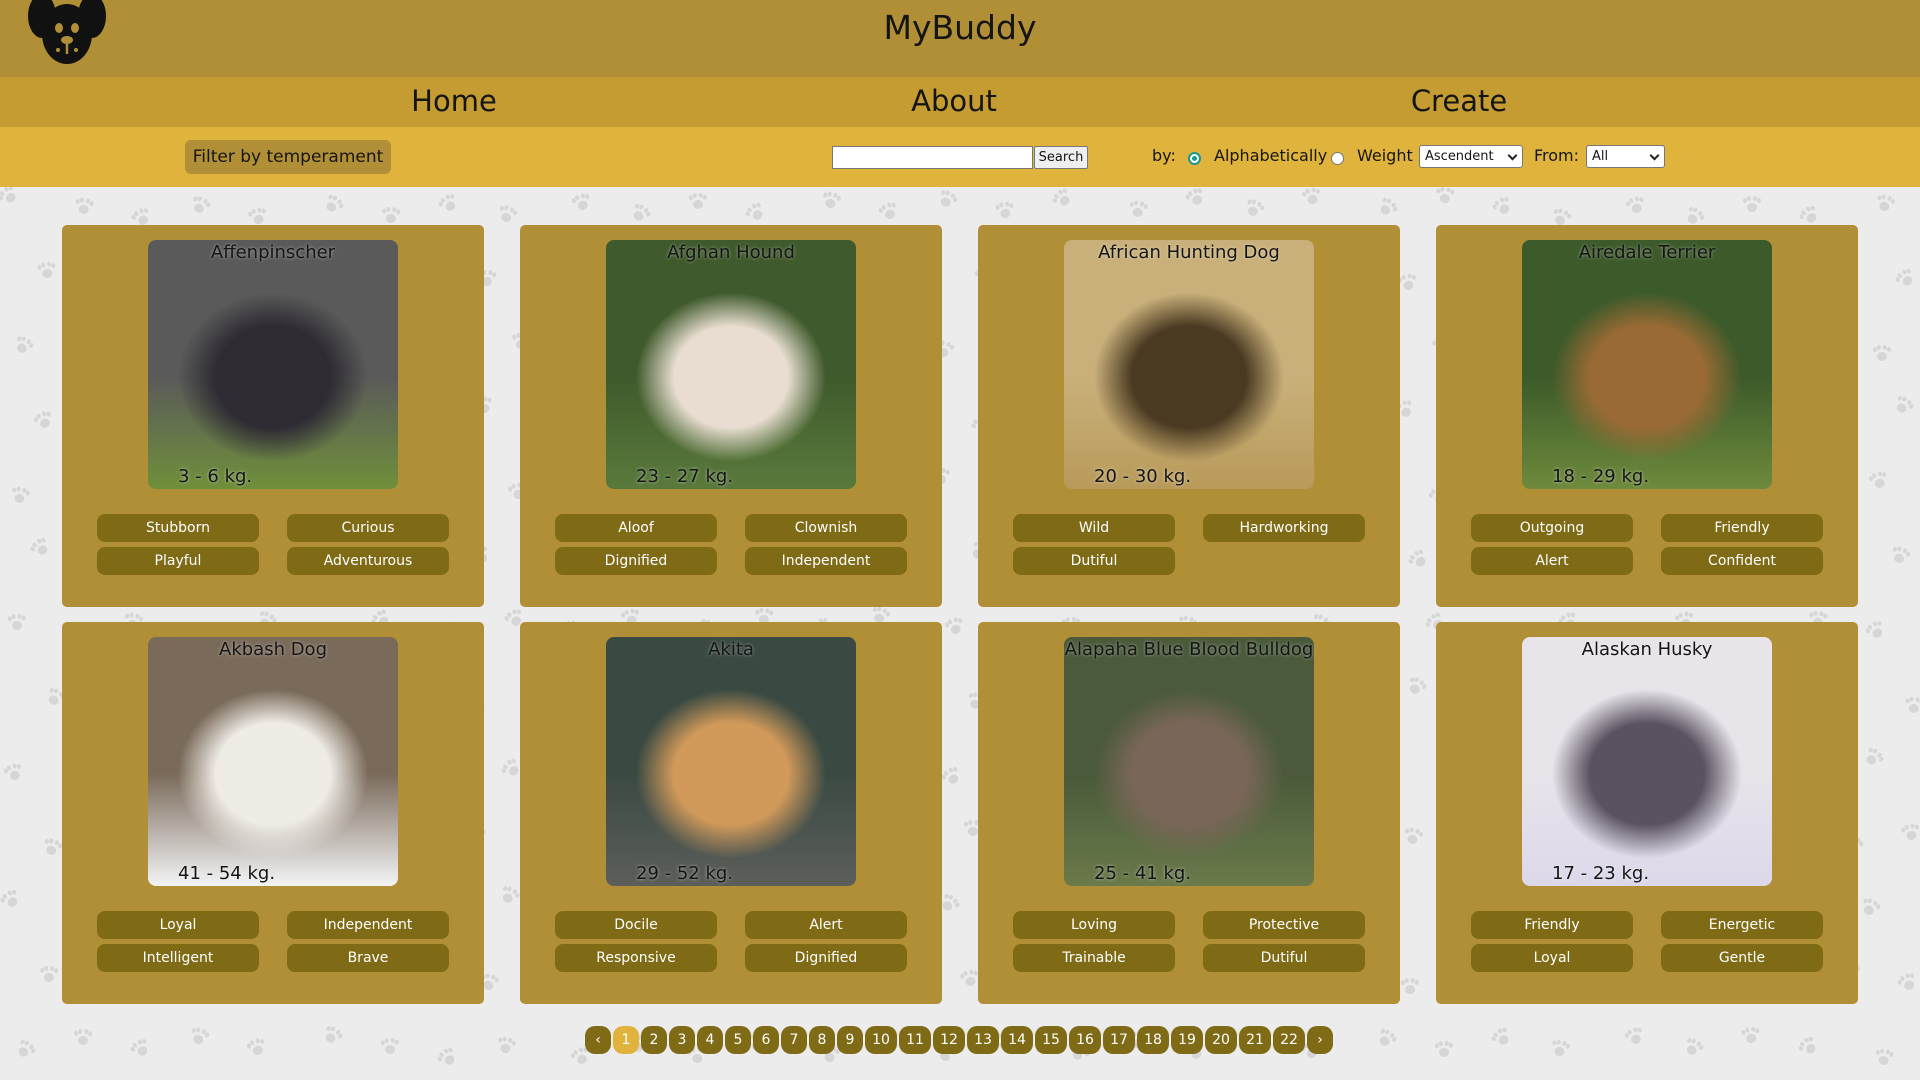  What do you see at coordinates (1601, 873) in the screenshot?
I see `breed-weight: 17 - 23 kg.` at bounding box center [1601, 873].